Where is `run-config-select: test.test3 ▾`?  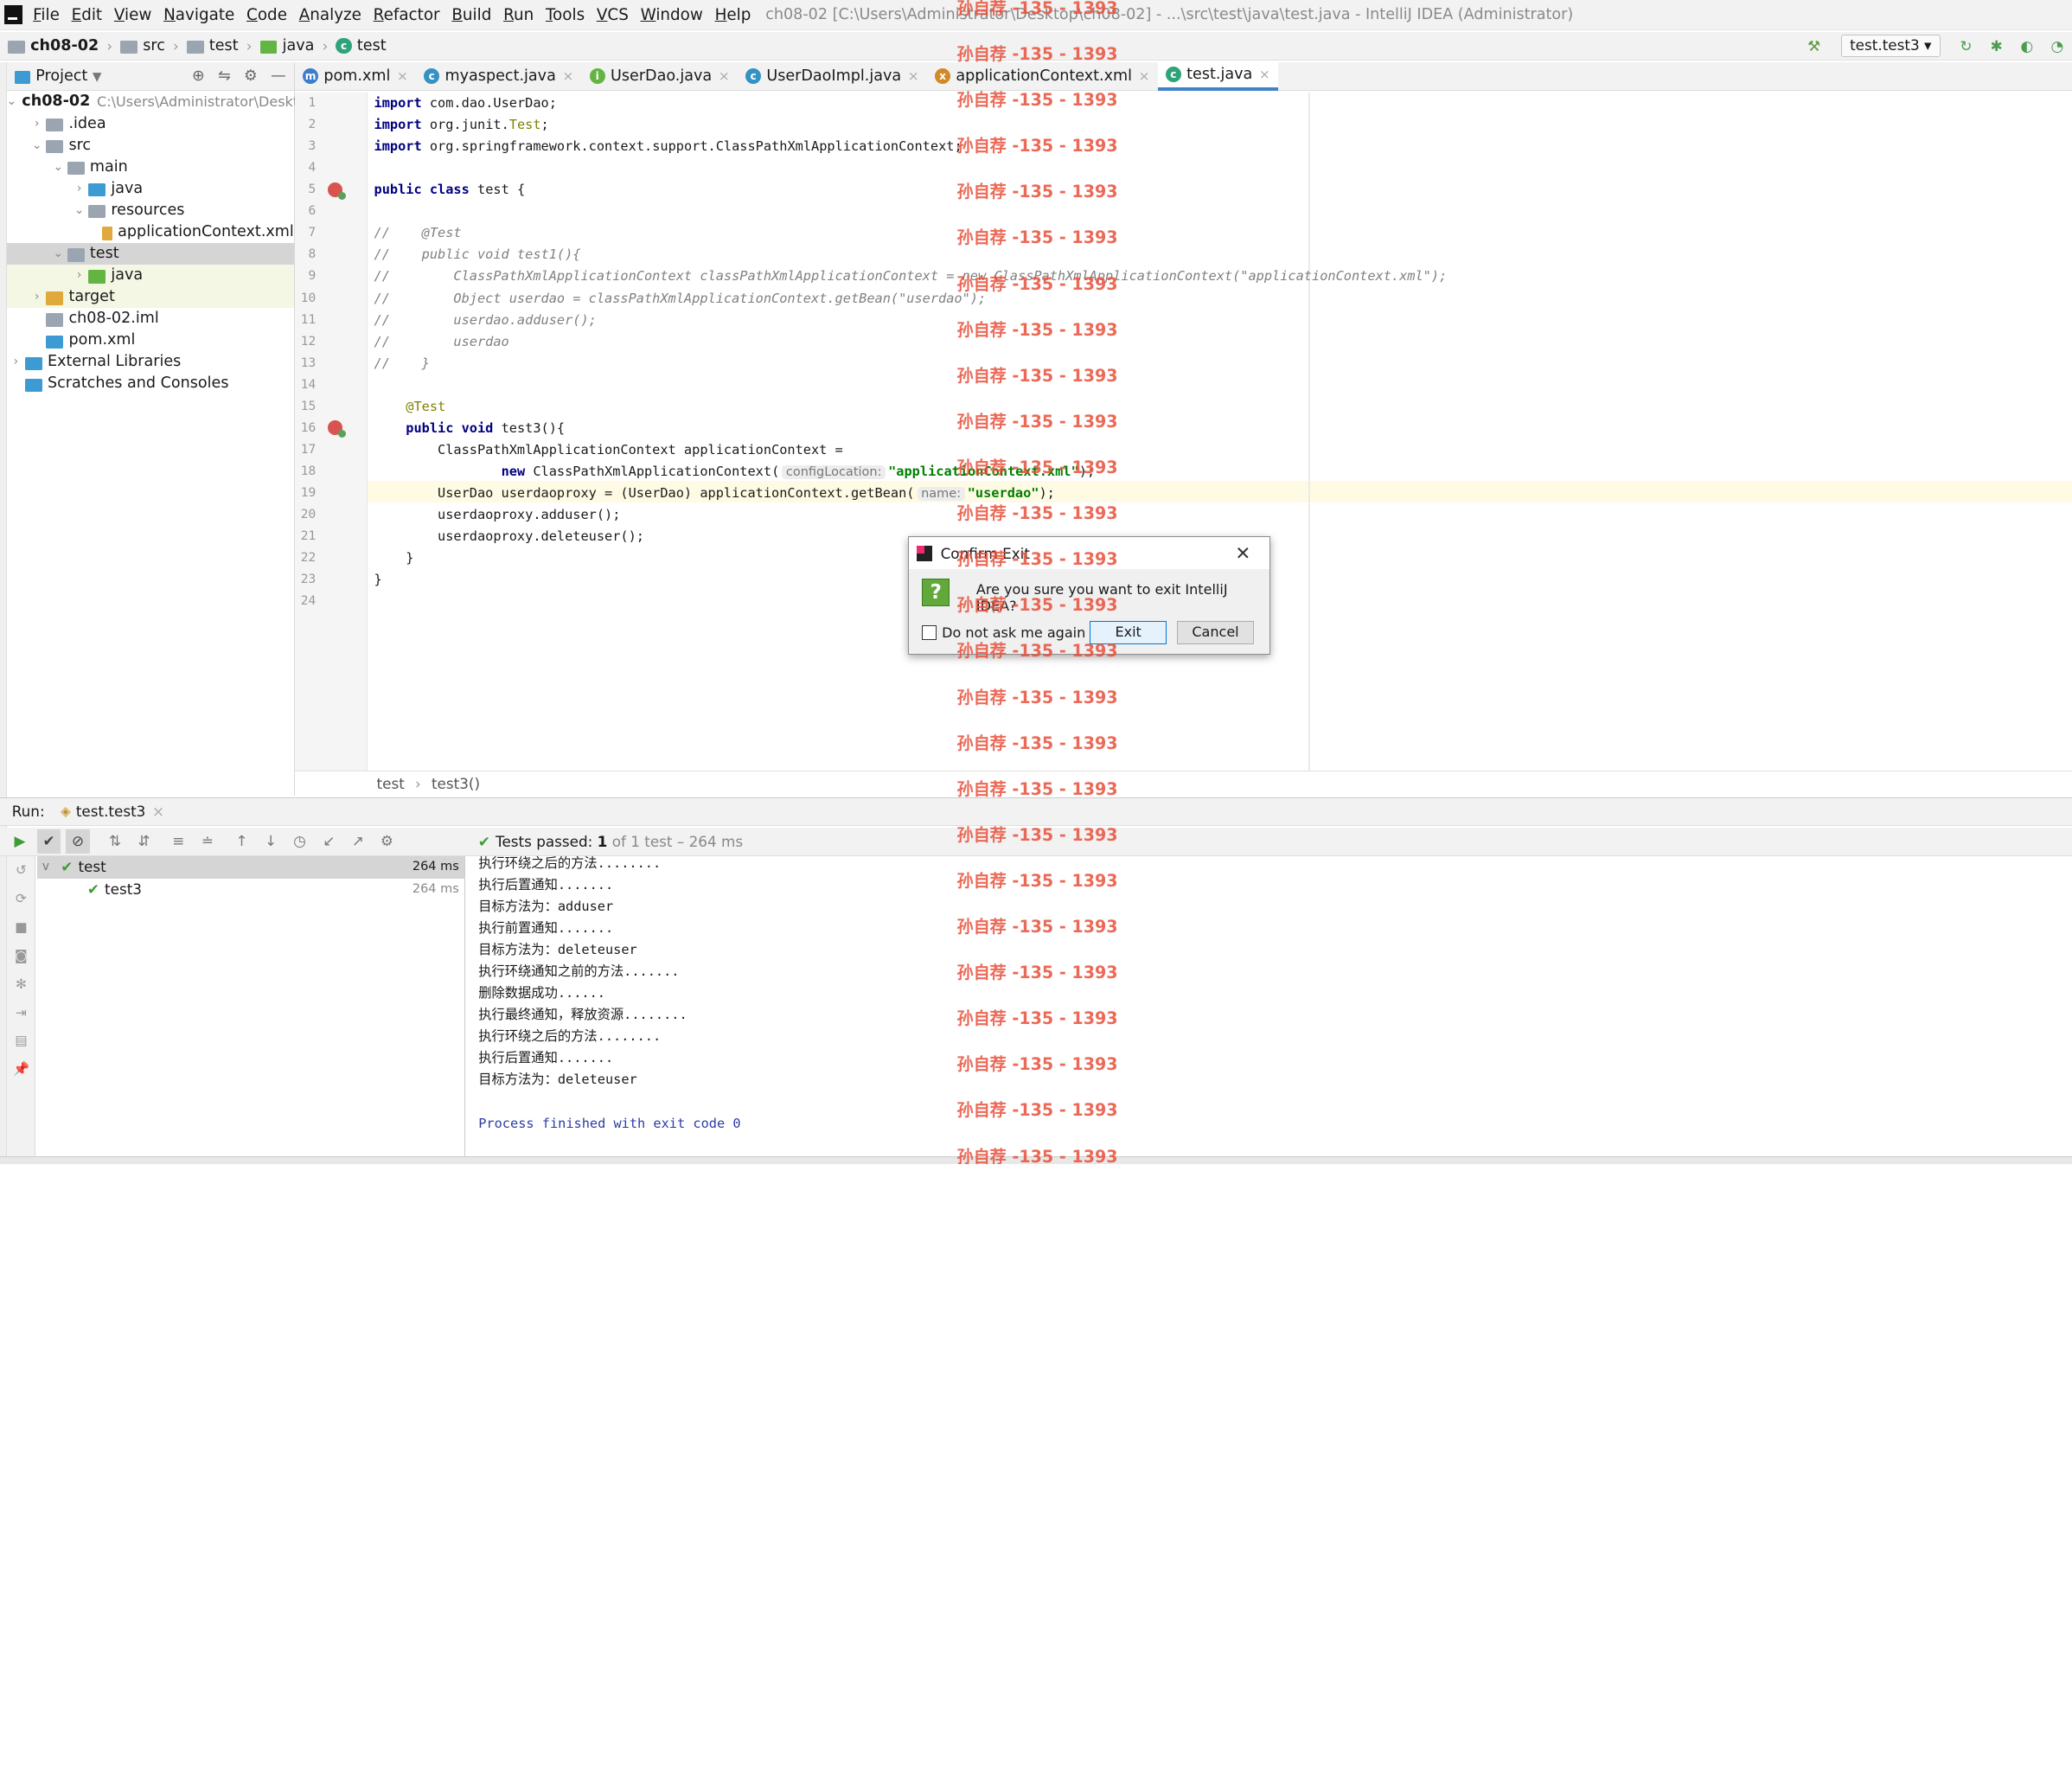
run-config-select: test.test3 ▾ is located at coordinates (1890, 46).